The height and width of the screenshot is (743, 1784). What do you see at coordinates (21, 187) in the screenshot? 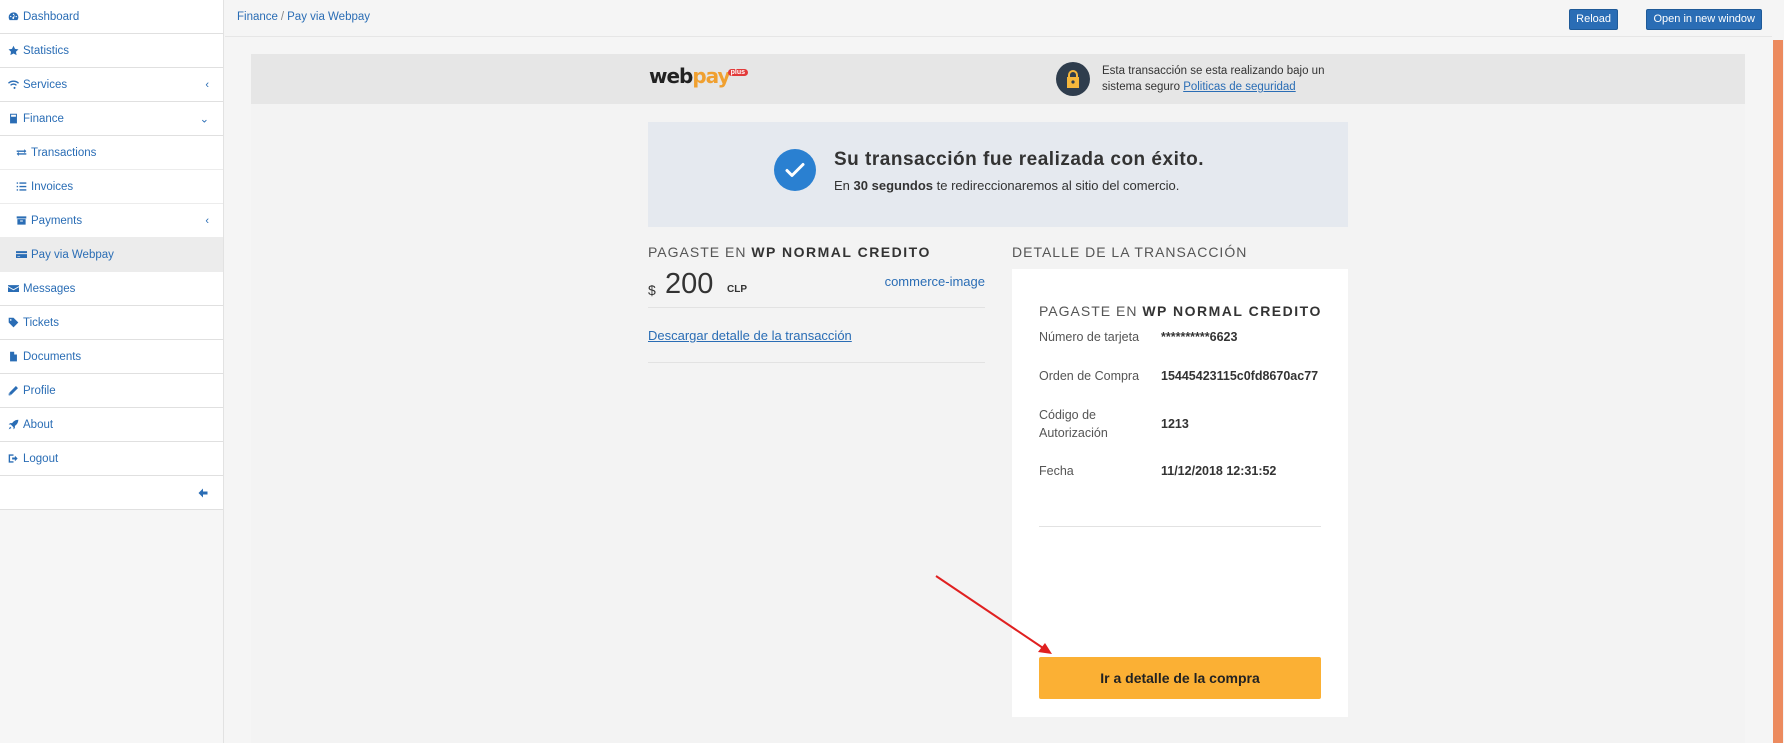
I see `list-icon` at bounding box center [21, 187].